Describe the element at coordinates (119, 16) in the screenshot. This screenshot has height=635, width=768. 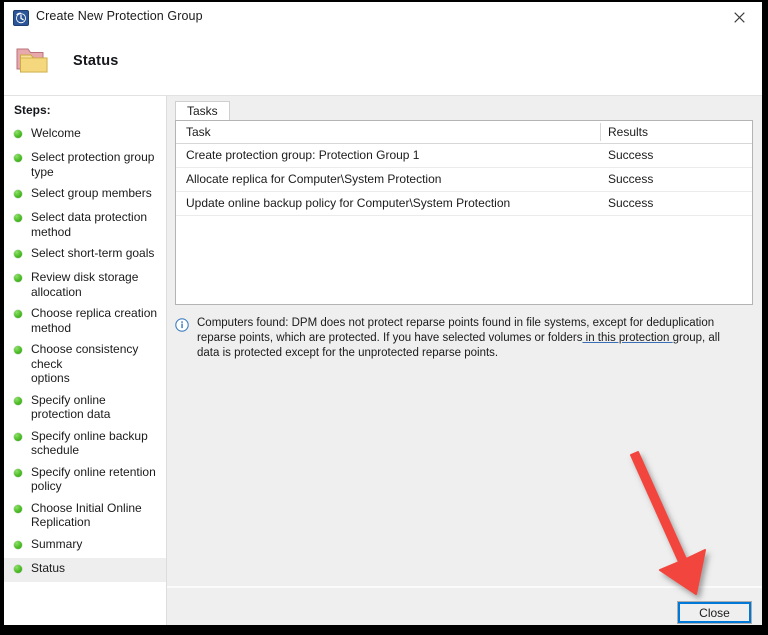
I see `window-title: Create New Protection Group` at that location.